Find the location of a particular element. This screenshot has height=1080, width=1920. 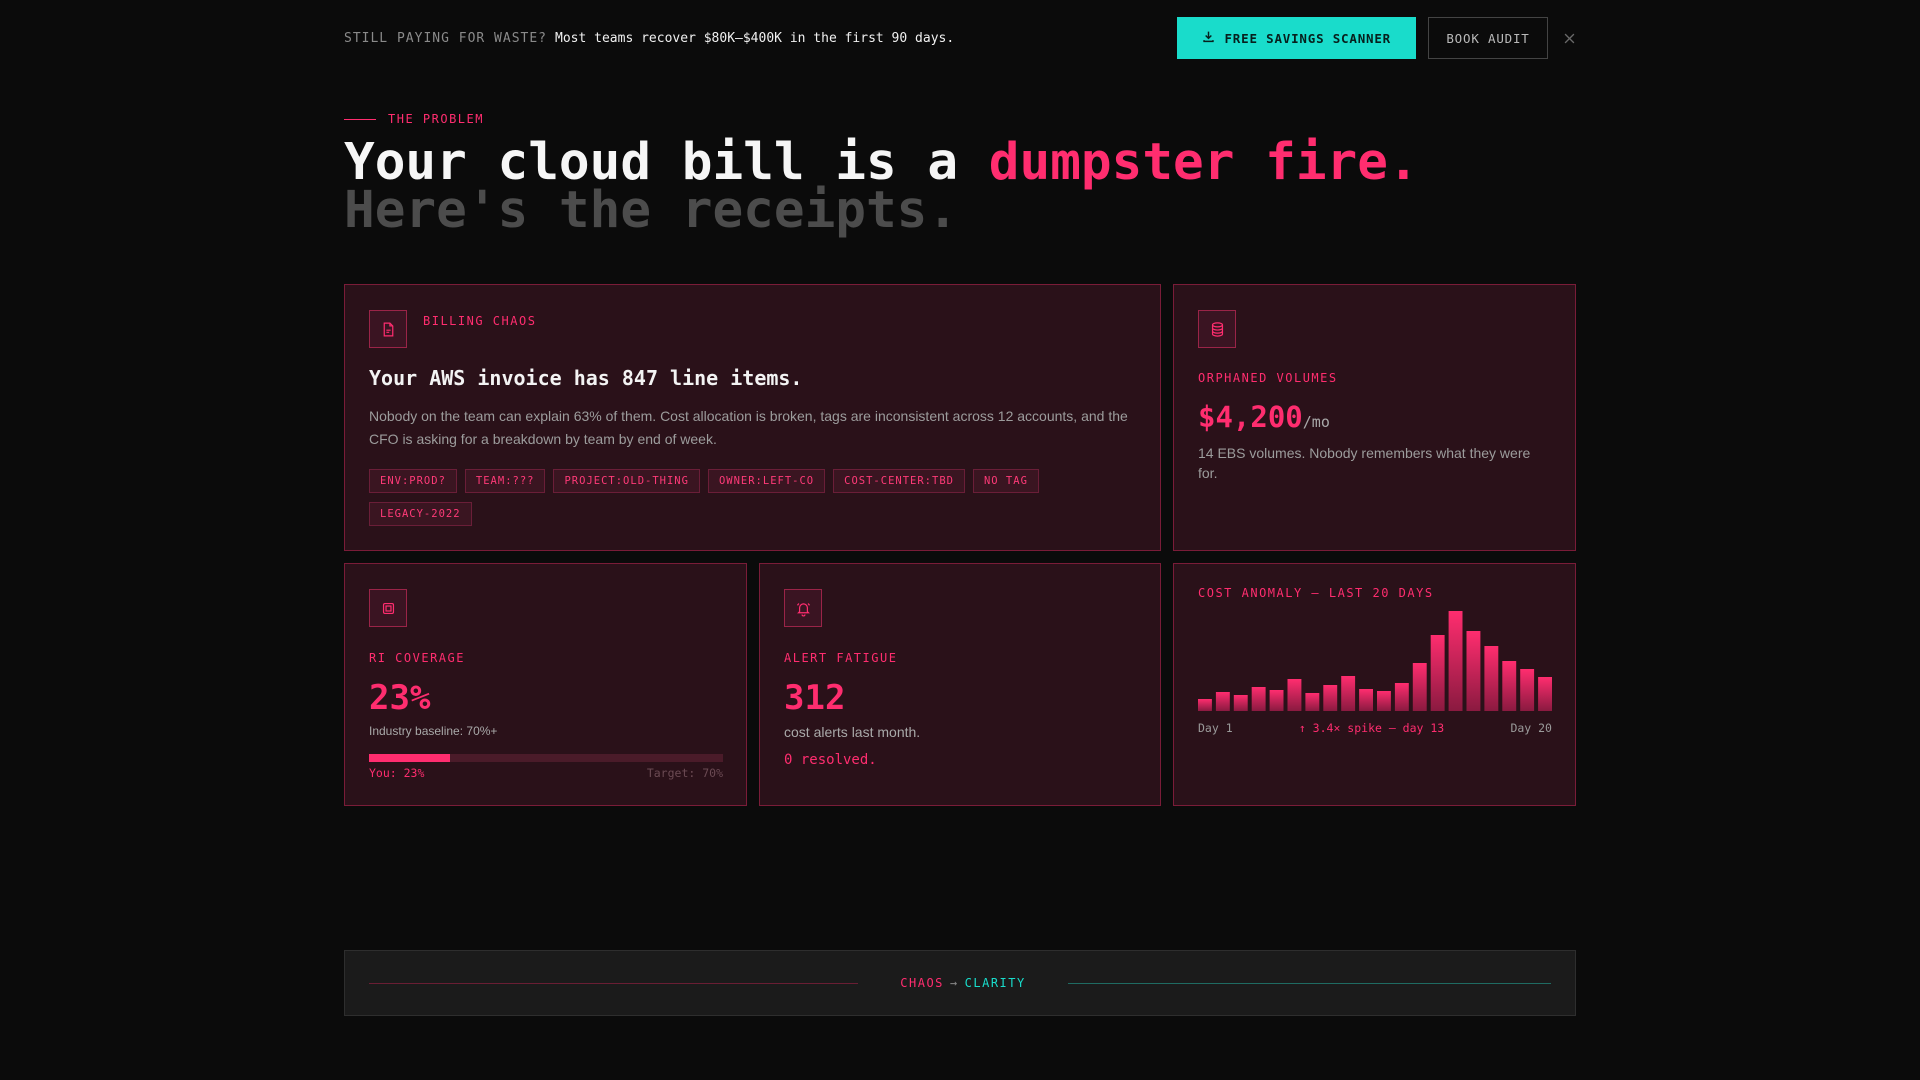

ri-target-label: Target: 70% is located at coordinates (684, 773).